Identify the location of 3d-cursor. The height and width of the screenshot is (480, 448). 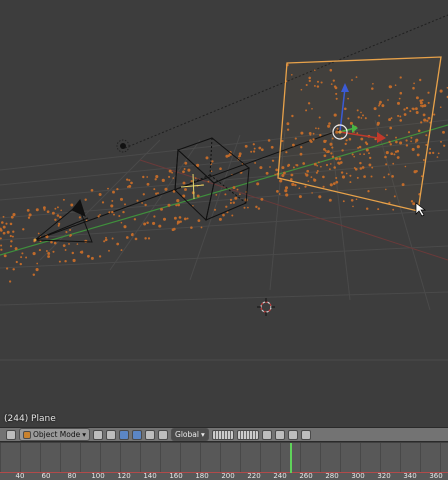
(266, 307).